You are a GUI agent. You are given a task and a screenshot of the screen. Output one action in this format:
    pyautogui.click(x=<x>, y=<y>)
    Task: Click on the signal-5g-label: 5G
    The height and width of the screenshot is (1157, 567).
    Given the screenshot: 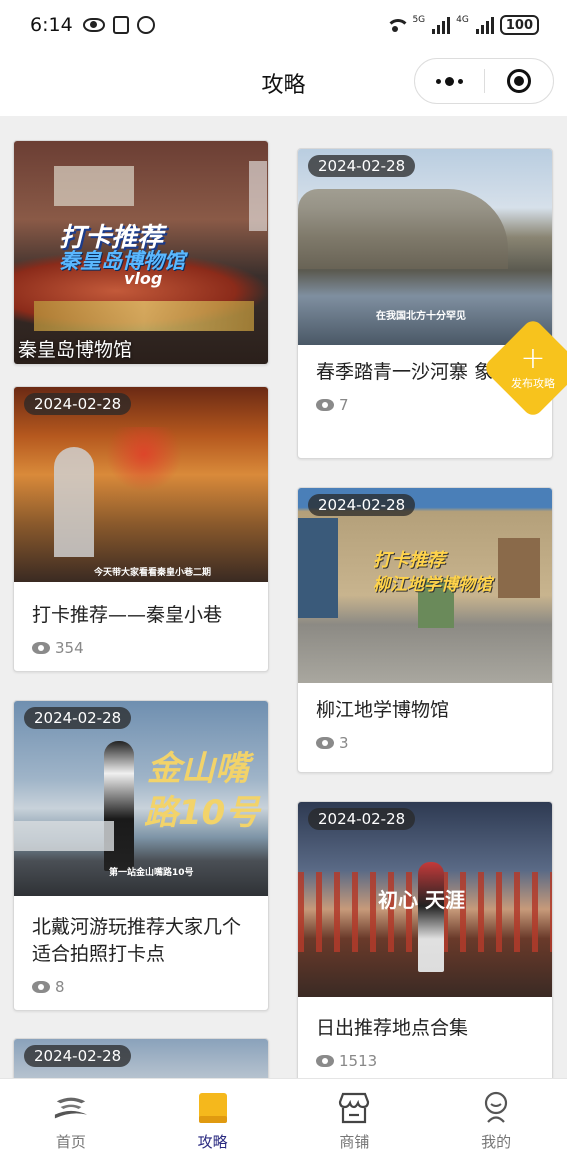 What is the action you would take?
    pyautogui.click(x=419, y=20)
    